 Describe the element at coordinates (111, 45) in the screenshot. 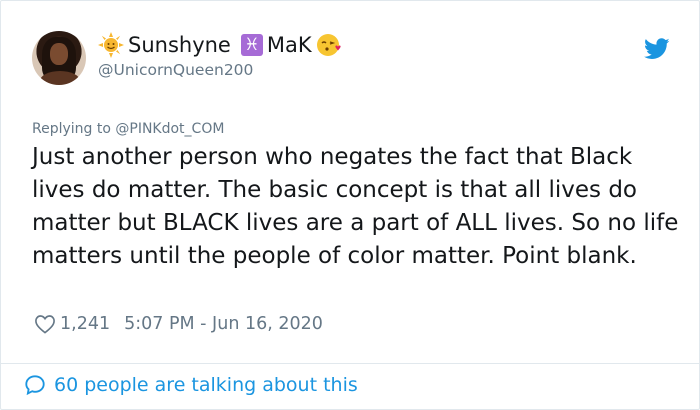

I see `sun-with-face-icon` at that location.